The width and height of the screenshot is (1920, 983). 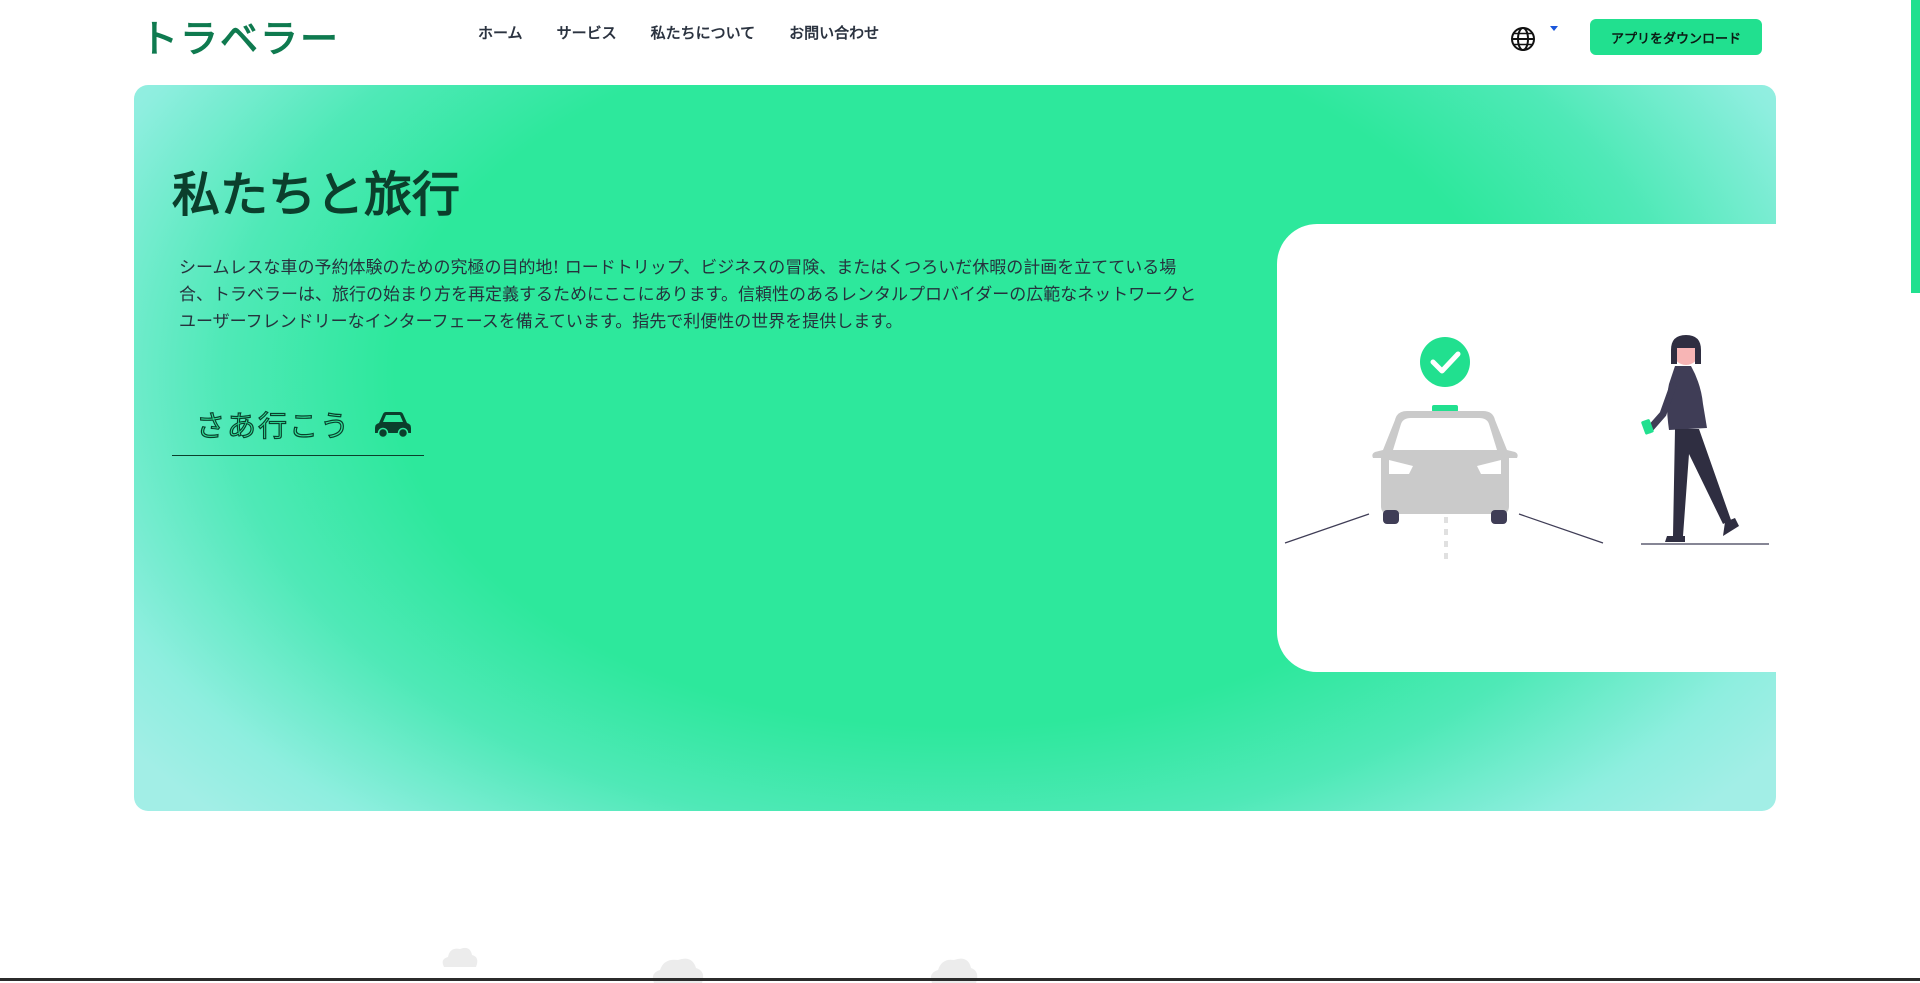 What do you see at coordinates (393, 425) in the screenshot?
I see `car-icon` at bounding box center [393, 425].